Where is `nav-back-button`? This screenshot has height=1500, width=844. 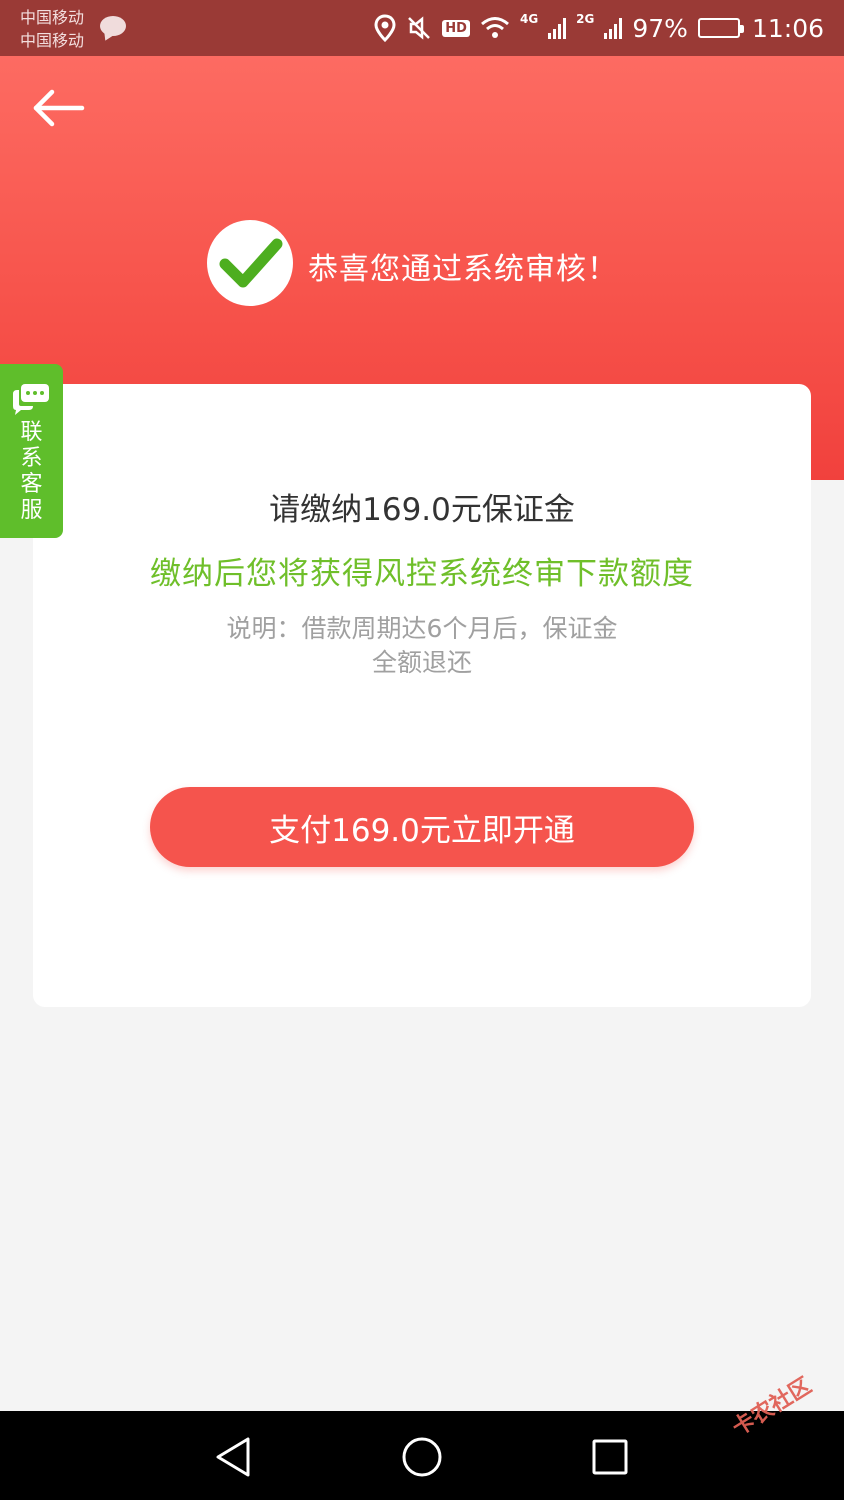 nav-back-button is located at coordinates (234, 1457).